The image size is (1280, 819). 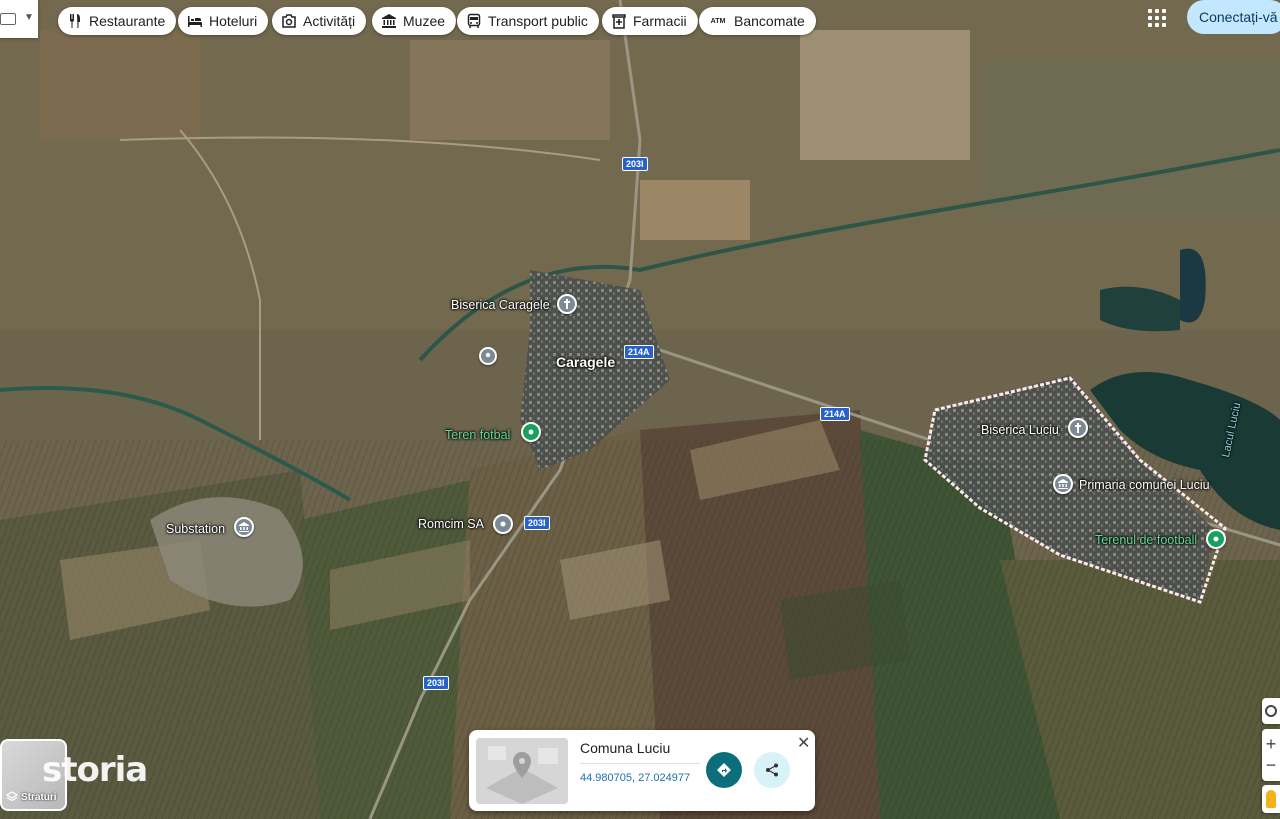 What do you see at coordinates (718, 21) in the screenshot?
I see `atm-icon: ATM` at bounding box center [718, 21].